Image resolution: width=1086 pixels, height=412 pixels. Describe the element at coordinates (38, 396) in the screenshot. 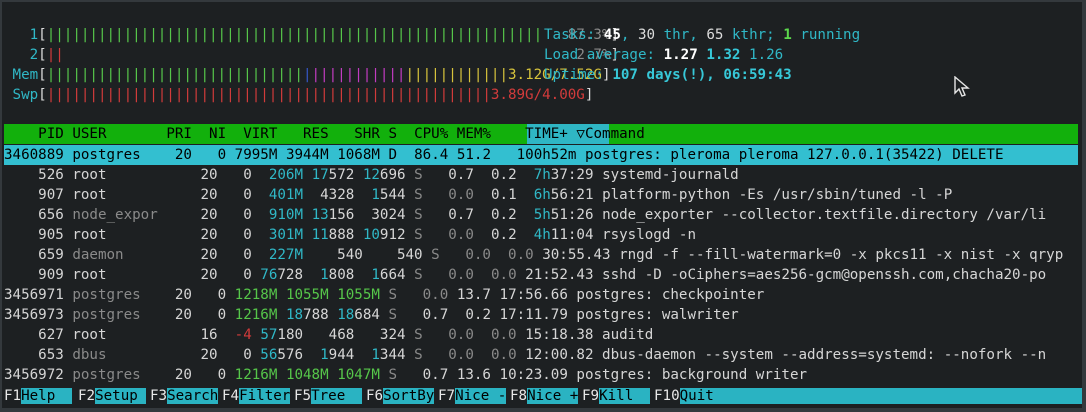

I see `f1-help-button: F1Help` at that location.